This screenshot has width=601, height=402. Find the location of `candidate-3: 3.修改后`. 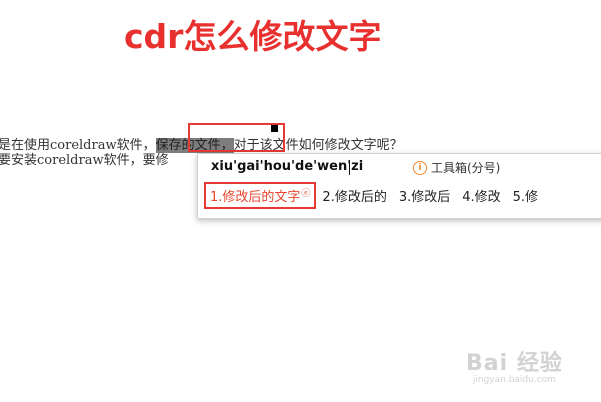

candidate-3: 3.修改后 is located at coordinates (424, 195).